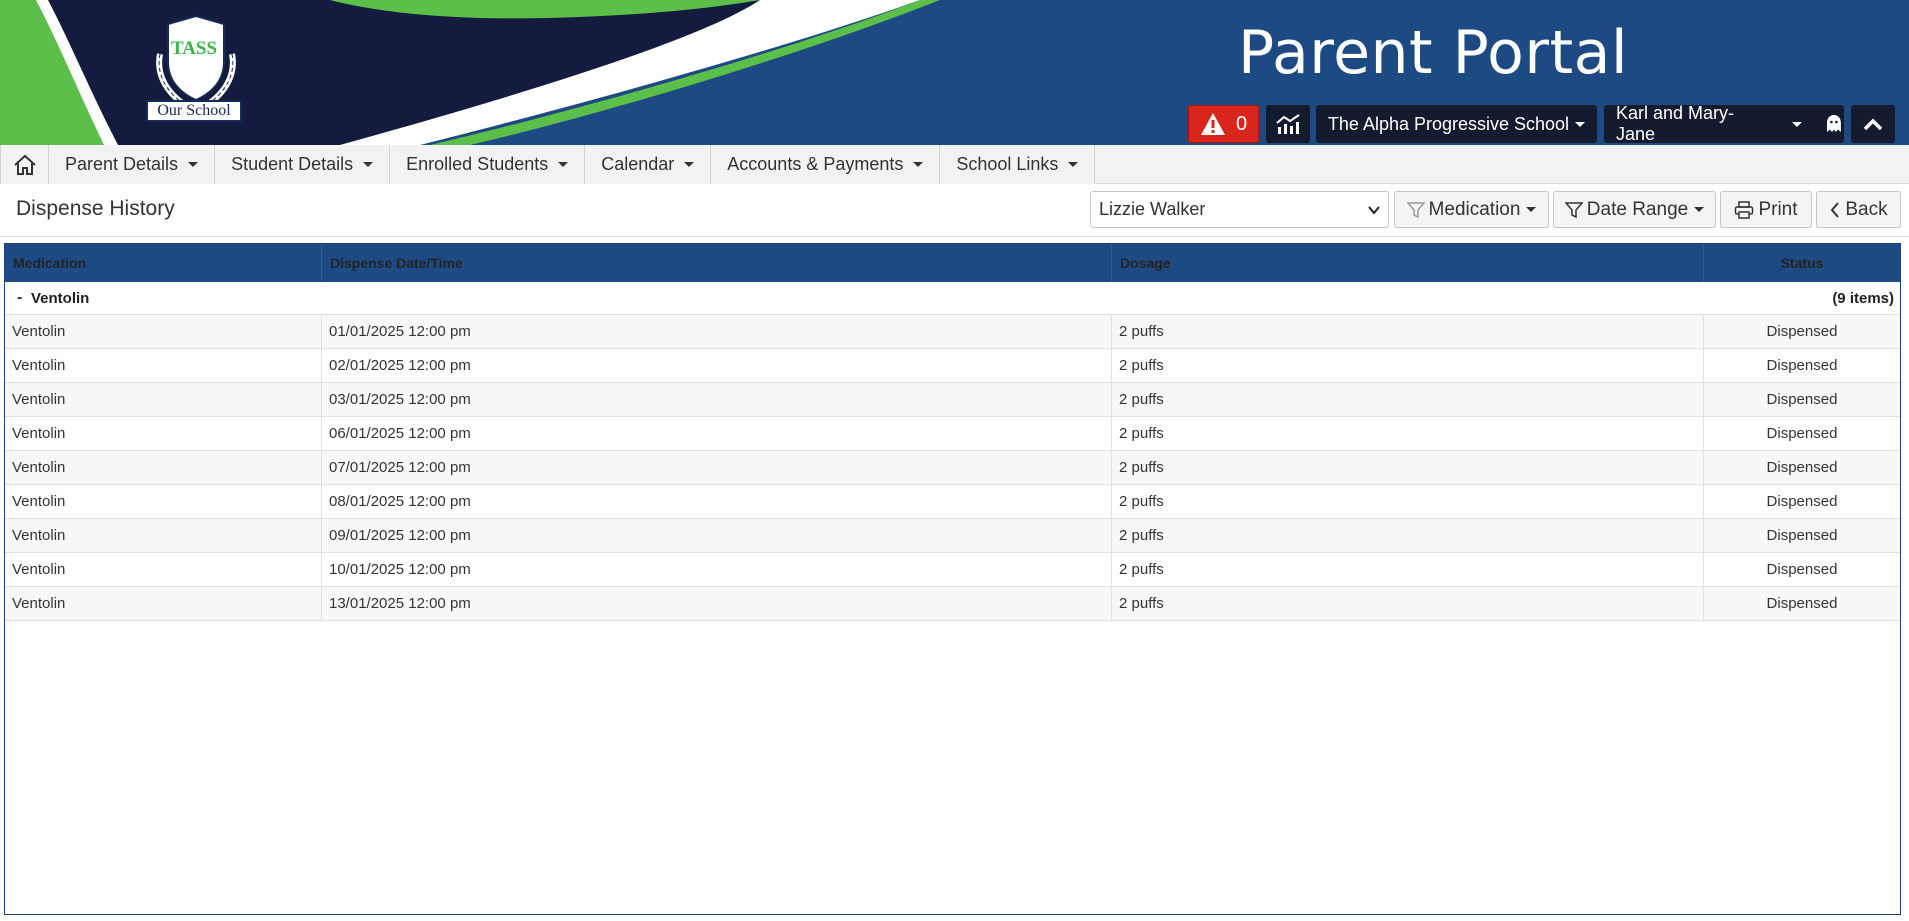  I want to click on chevron-up-icon, so click(1873, 124).